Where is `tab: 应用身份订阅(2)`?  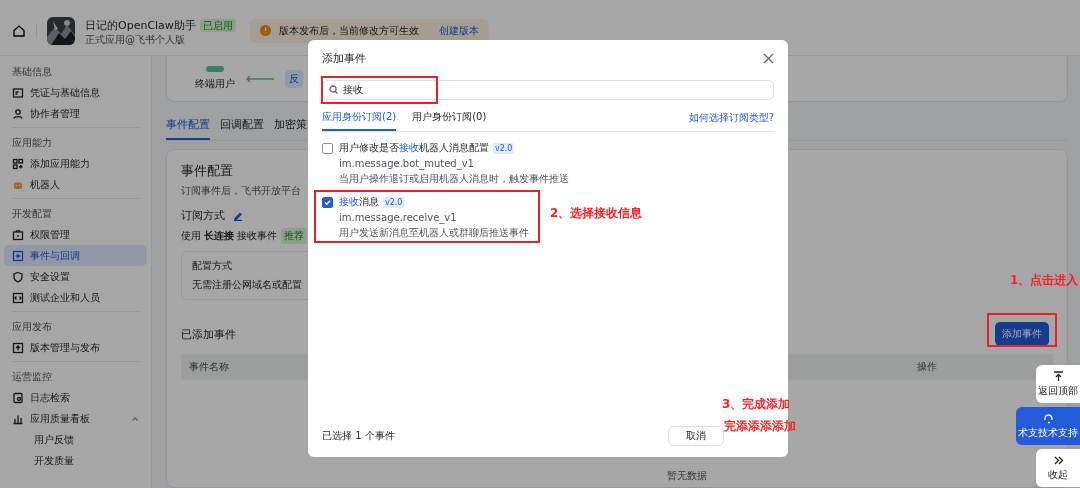 tab: 应用身份订阅(2) is located at coordinates (359, 119).